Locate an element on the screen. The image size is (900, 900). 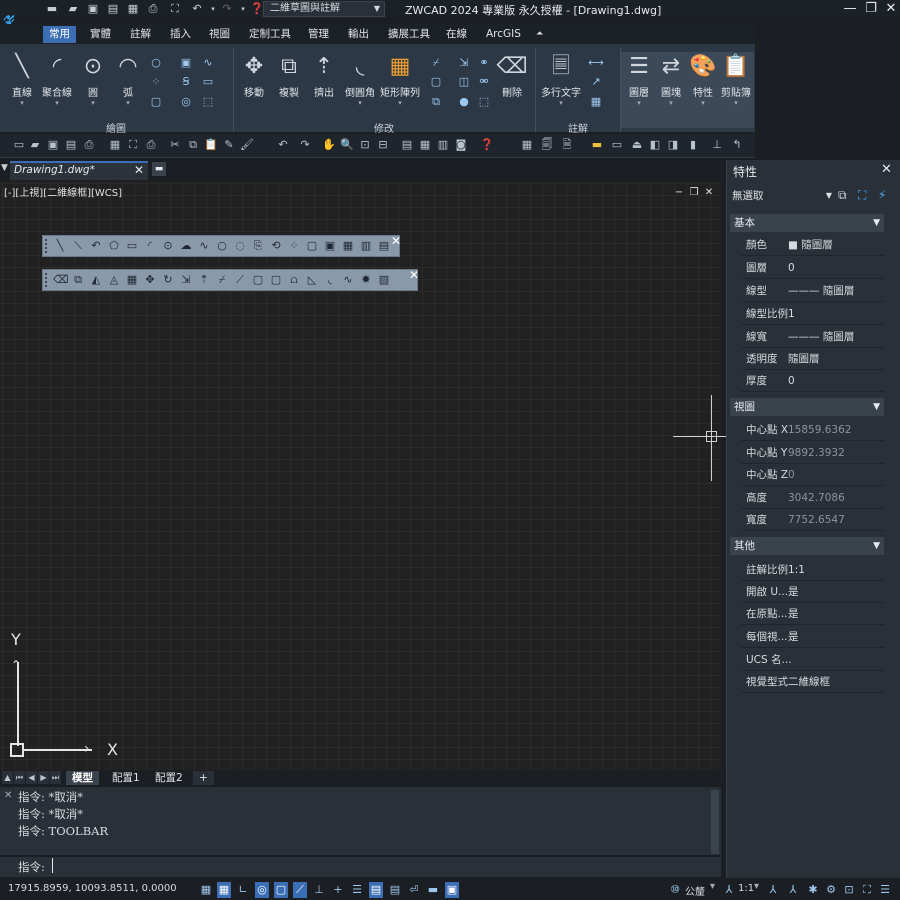
close-button: ✕ is located at coordinates (890, 9).